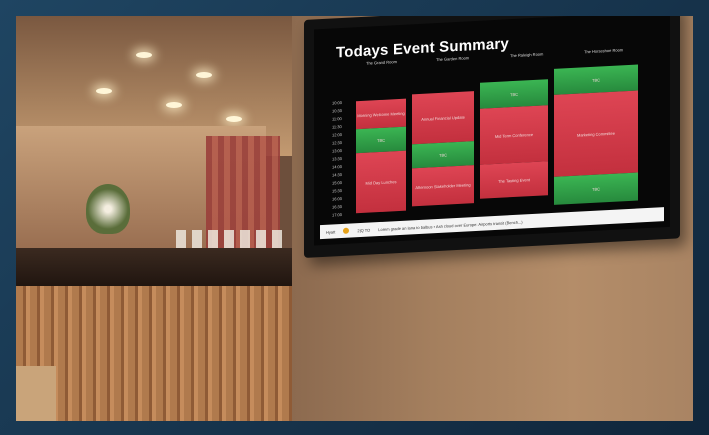 The image size is (709, 435). Describe the element at coordinates (443, 118) in the screenshot. I see `event-block: Annual Financial Update` at that location.